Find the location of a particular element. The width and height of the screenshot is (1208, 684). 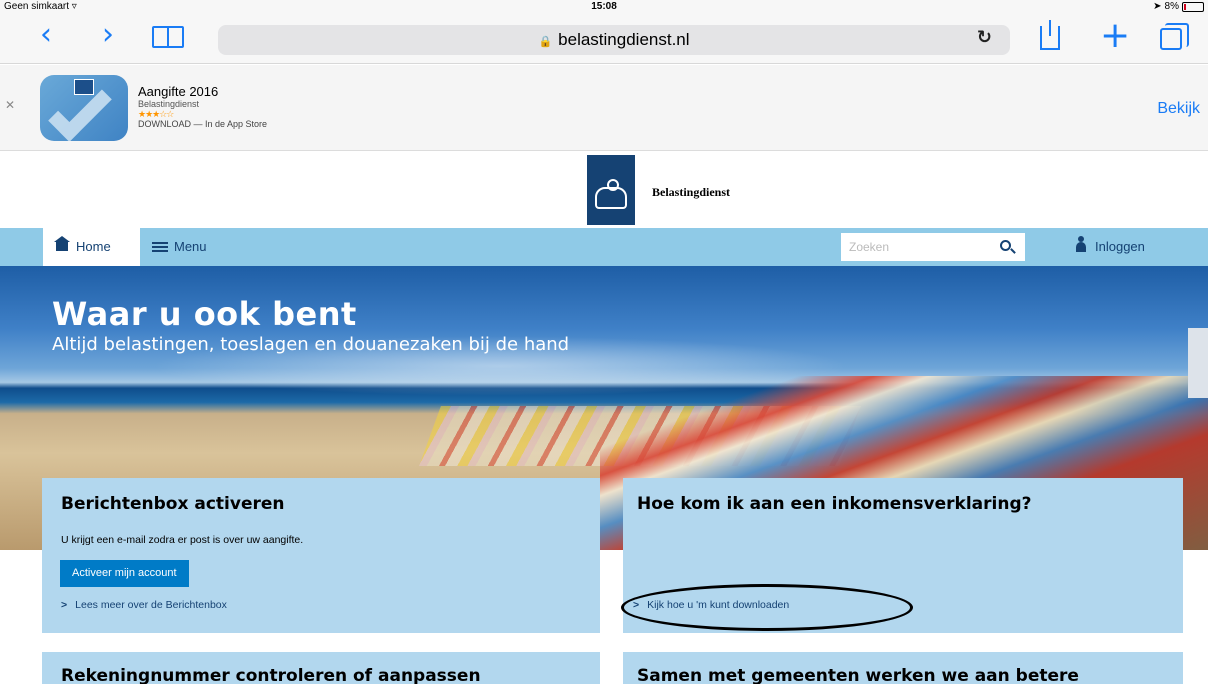

logo-text: Belastingdienst is located at coordinates (691, 192).